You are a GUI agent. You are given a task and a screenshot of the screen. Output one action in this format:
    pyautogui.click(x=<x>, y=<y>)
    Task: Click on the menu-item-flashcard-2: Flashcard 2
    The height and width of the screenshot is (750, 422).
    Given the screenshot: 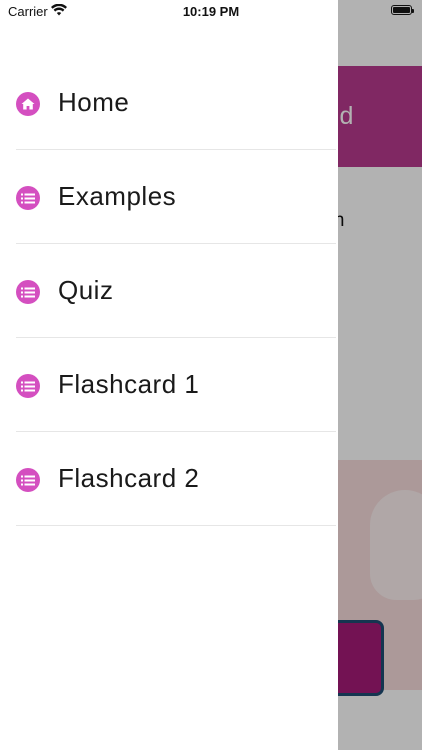 What is the action you would take?
    pyautogui.click(x=176, y=479)
    